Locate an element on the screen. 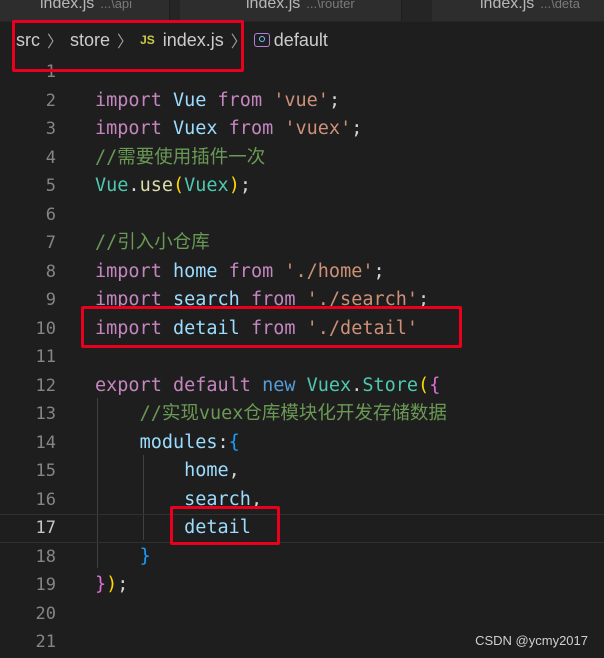 The image size is (604, 658). code-line: 6 is located at coordinates (302, 215).